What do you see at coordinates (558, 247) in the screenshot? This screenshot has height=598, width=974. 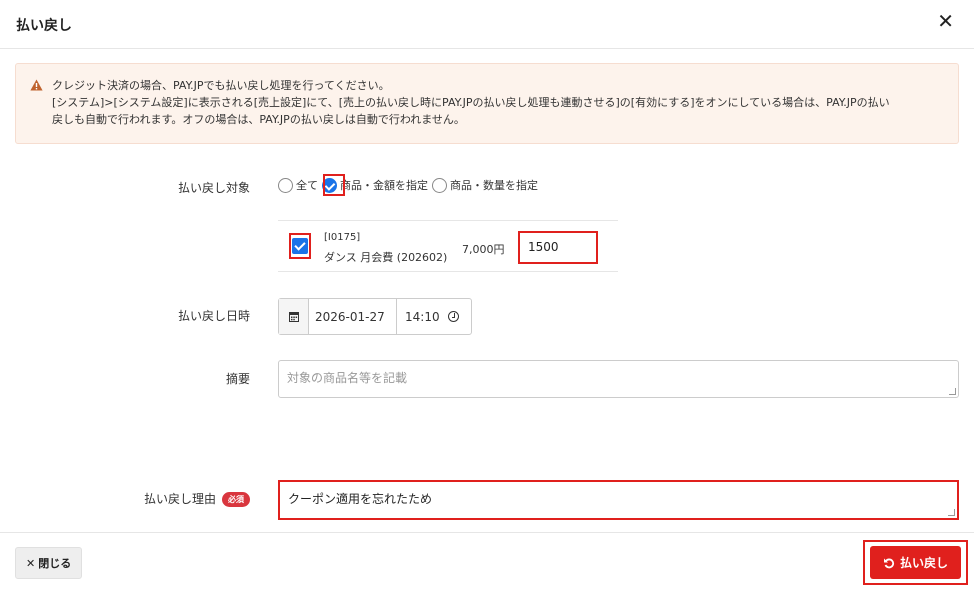 I see `refund-amount-input: 1500` at bounding box center [558, 247].